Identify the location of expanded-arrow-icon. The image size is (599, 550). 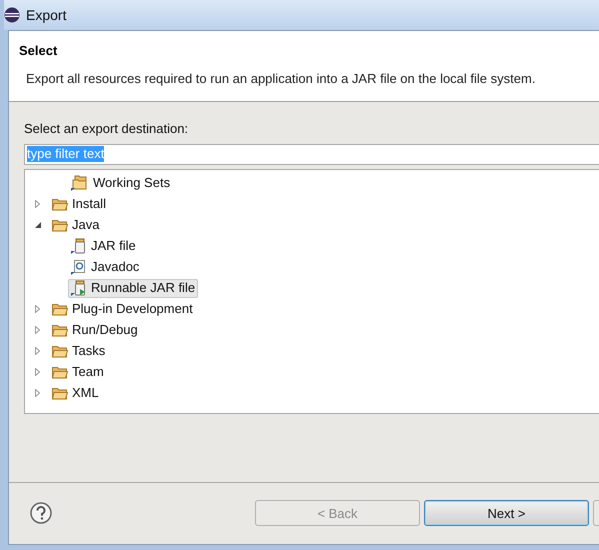
(38, 225).